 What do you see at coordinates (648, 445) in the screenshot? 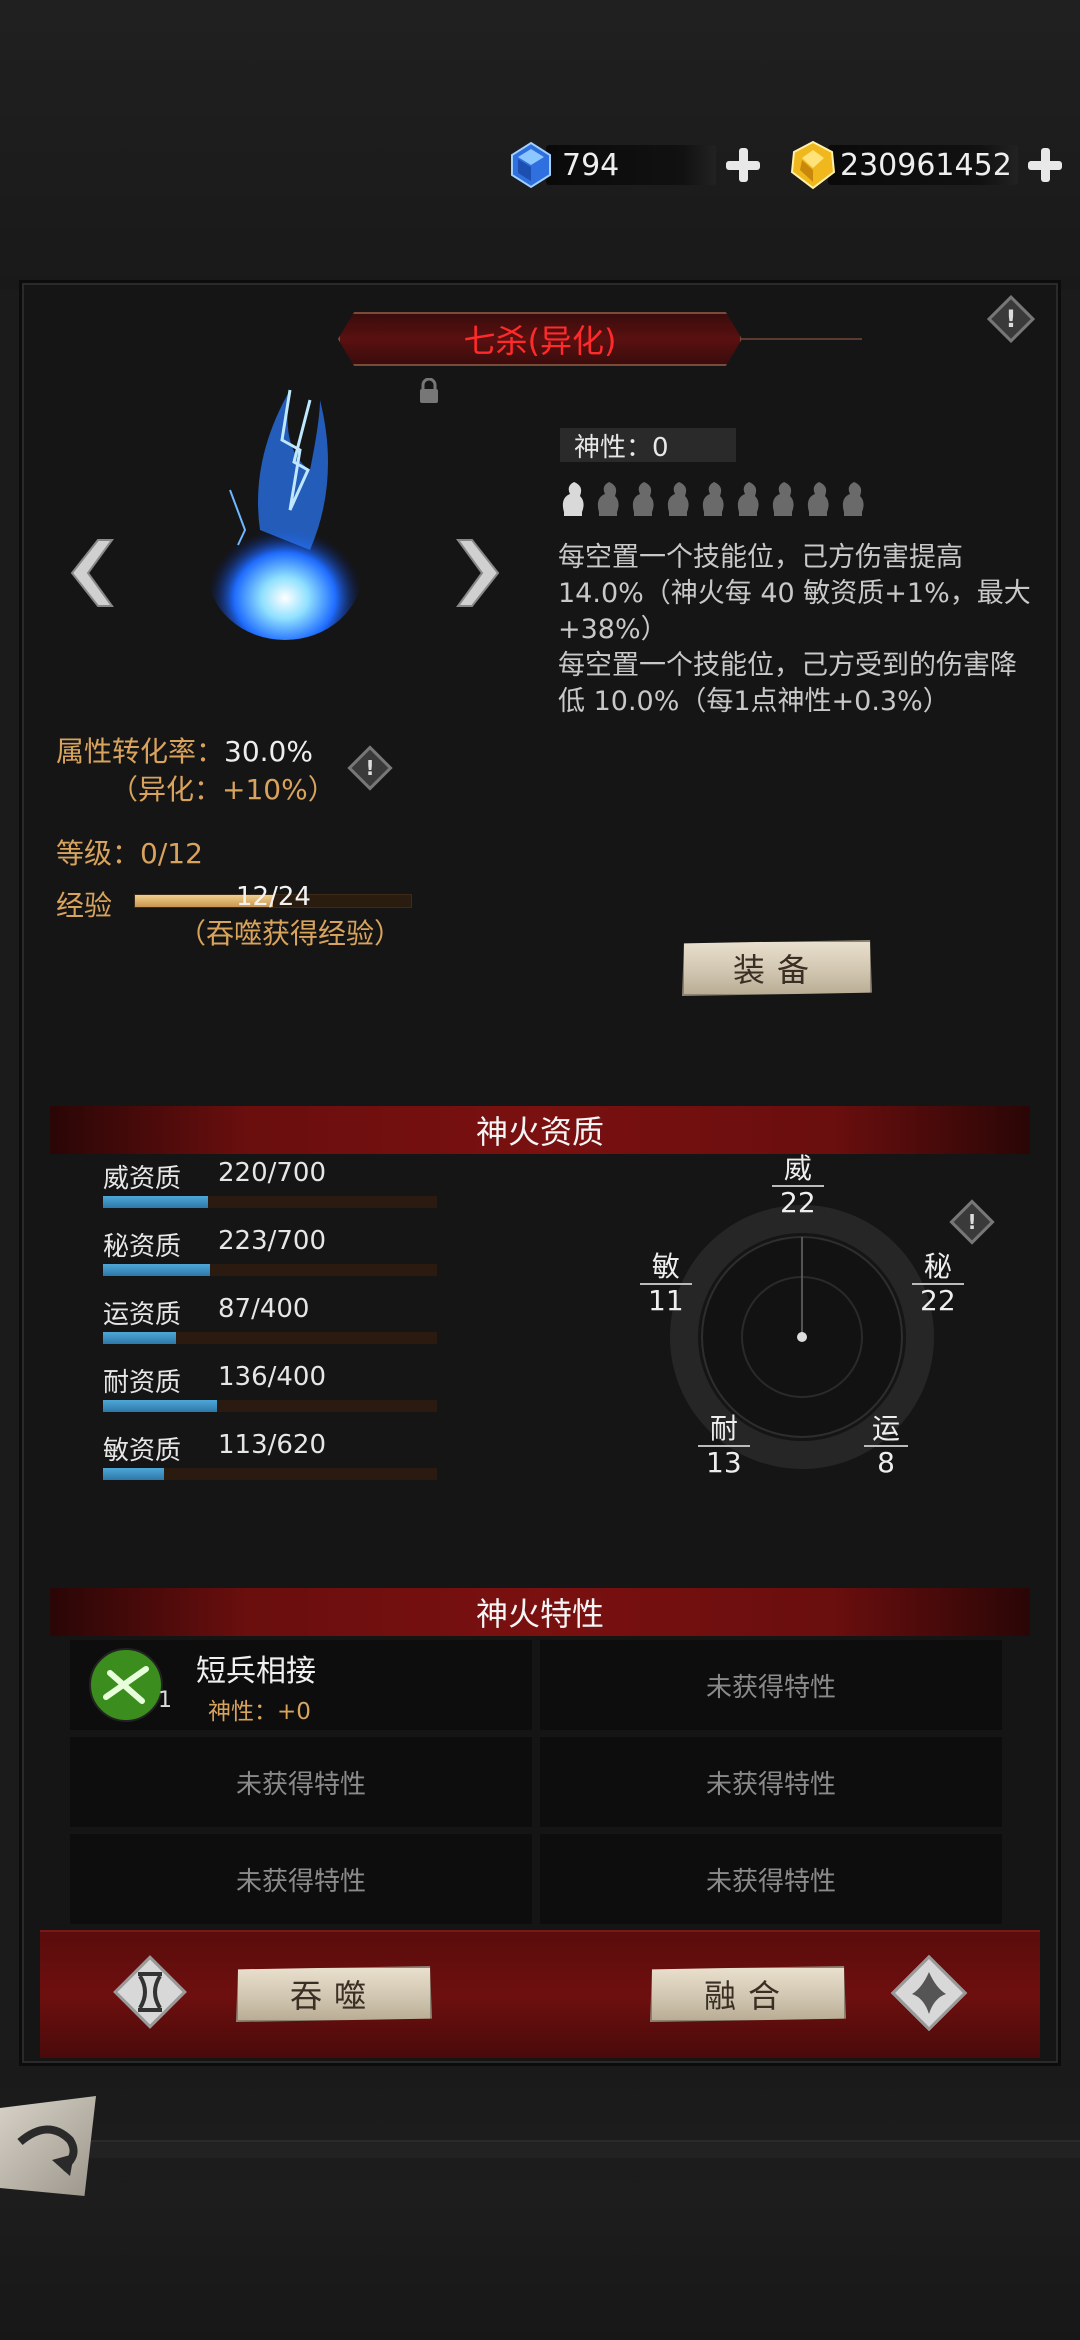
I see `divinity-value: 神性：0` at bounding box center [648, 445].